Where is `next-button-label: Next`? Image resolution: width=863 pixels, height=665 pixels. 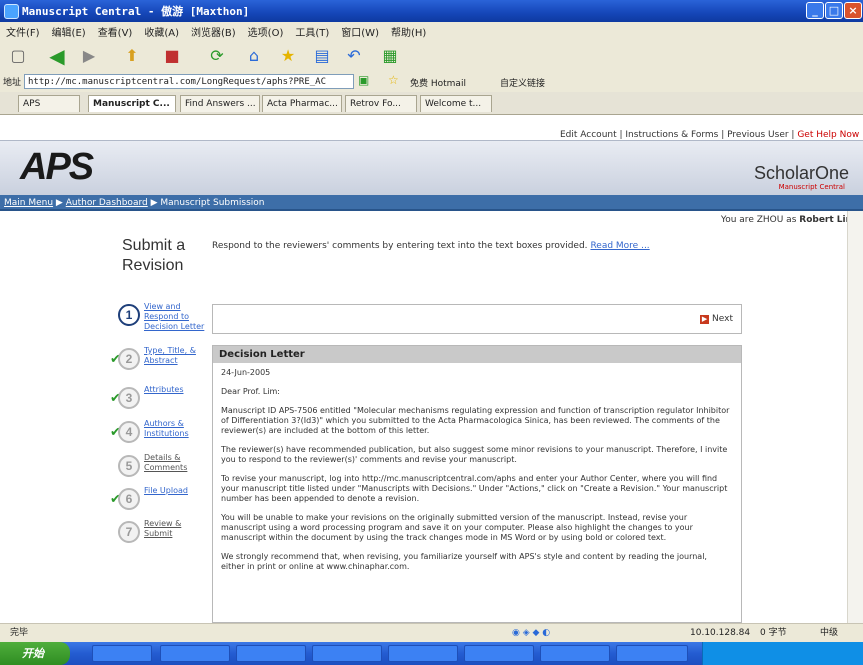 next-button-label: Next is located at coordinates (722, 319).